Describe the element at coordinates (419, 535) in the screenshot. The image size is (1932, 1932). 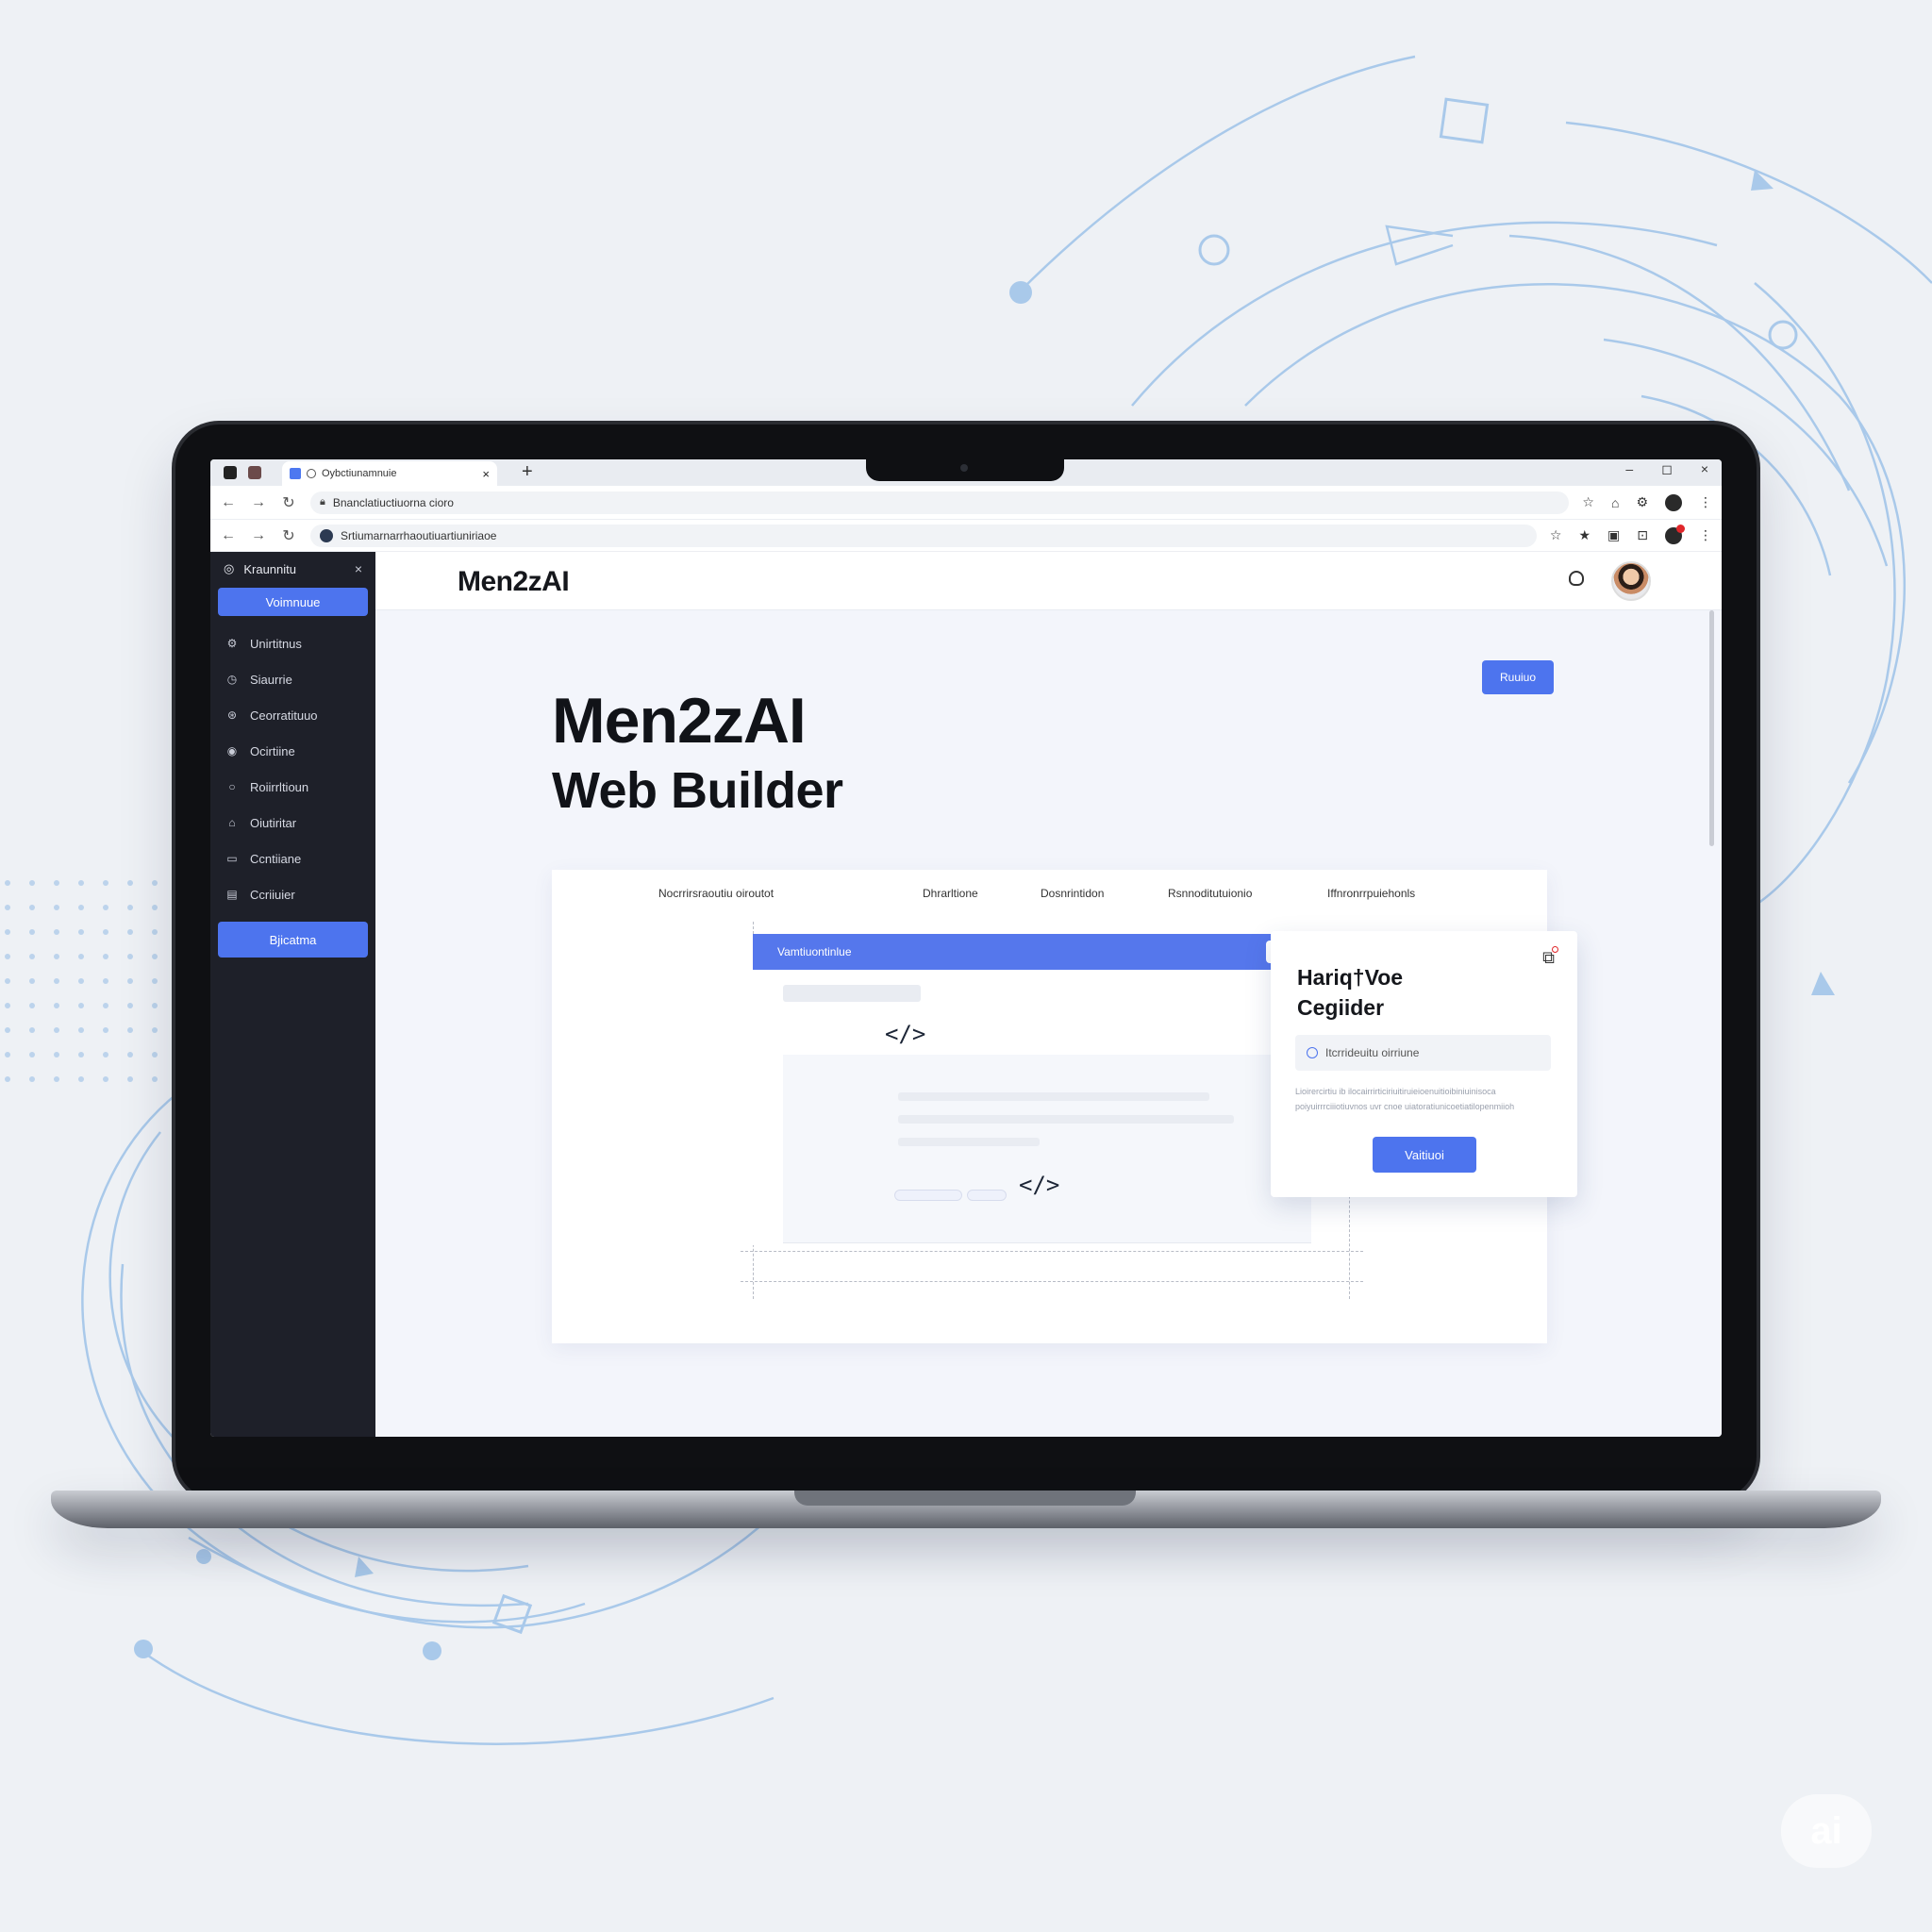
I see `address-url-secondary: Srtiumarnarrhaoutiuartiuniriaoe` at that location.